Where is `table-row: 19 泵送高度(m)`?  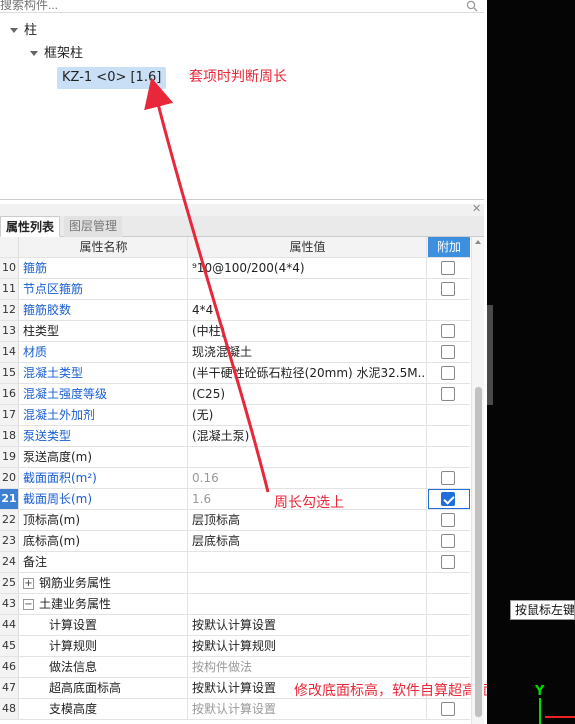
table-row: 19 泵送高度(m) is located at coordinates (235, 457).